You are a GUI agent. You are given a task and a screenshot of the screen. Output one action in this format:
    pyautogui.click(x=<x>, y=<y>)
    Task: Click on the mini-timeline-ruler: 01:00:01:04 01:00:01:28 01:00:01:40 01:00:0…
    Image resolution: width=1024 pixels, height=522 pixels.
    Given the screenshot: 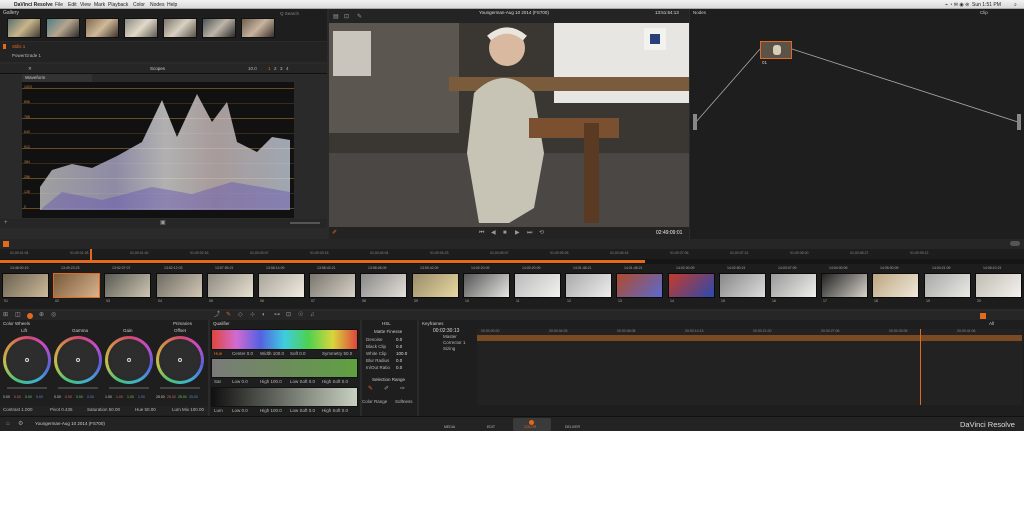 What is the action you would take?
    pyautogui.click(x=512, y=254)
    